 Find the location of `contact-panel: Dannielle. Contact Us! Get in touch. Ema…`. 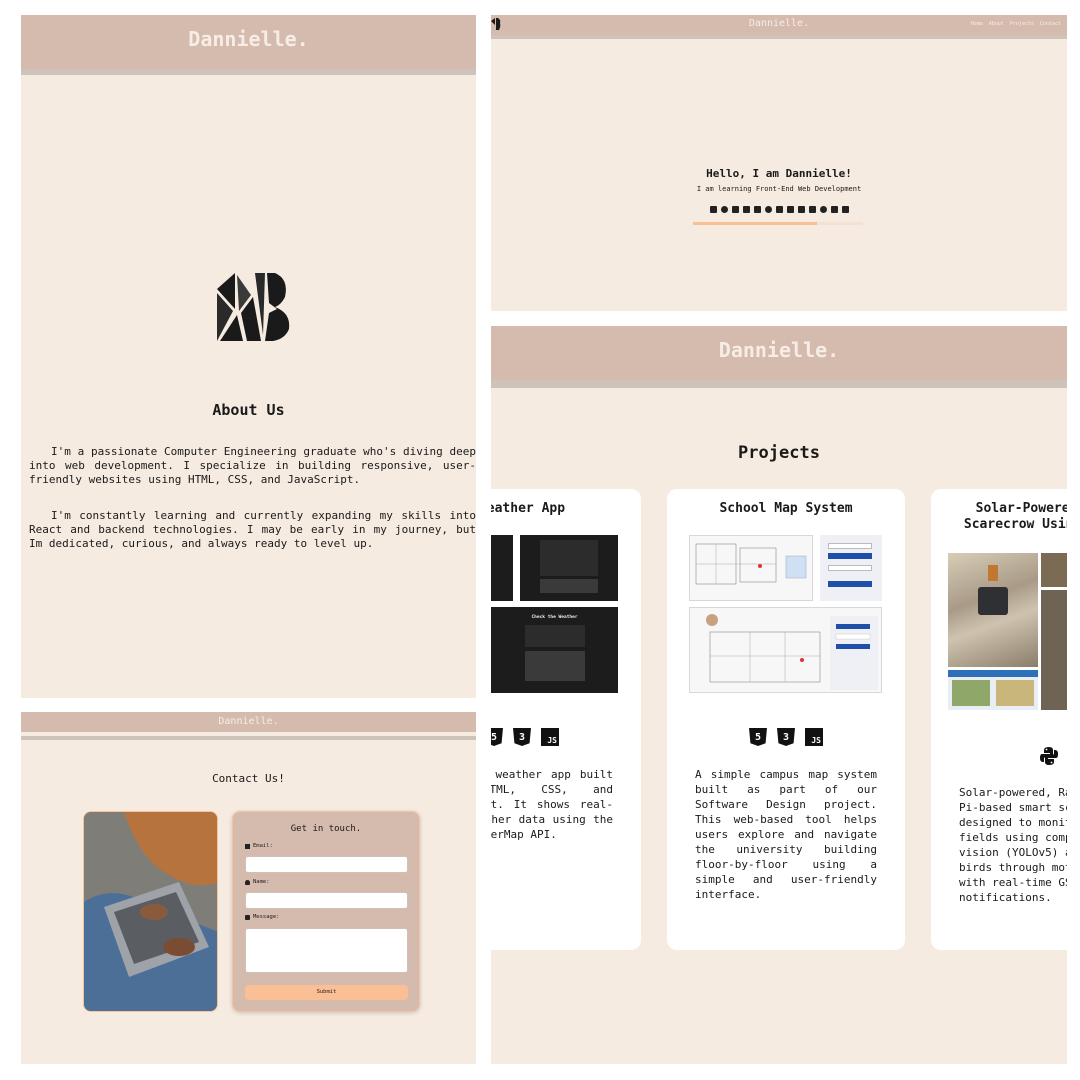

contact-panel: Dannielle. Contact Us! Get in touch. Ema… is located at coordinates (248, 888).